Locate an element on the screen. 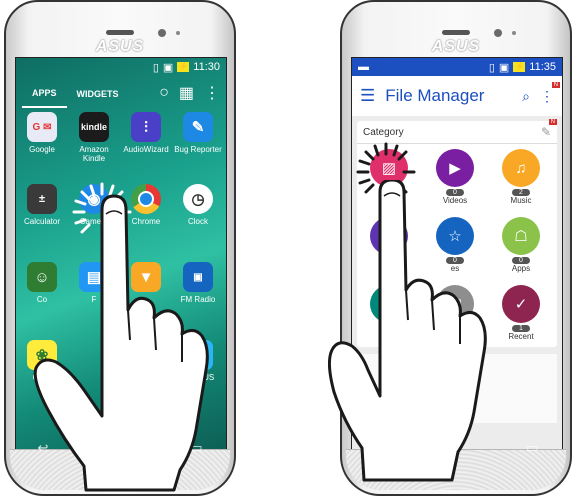  category-images: ▨ Im is located at coordinates (389, 172).